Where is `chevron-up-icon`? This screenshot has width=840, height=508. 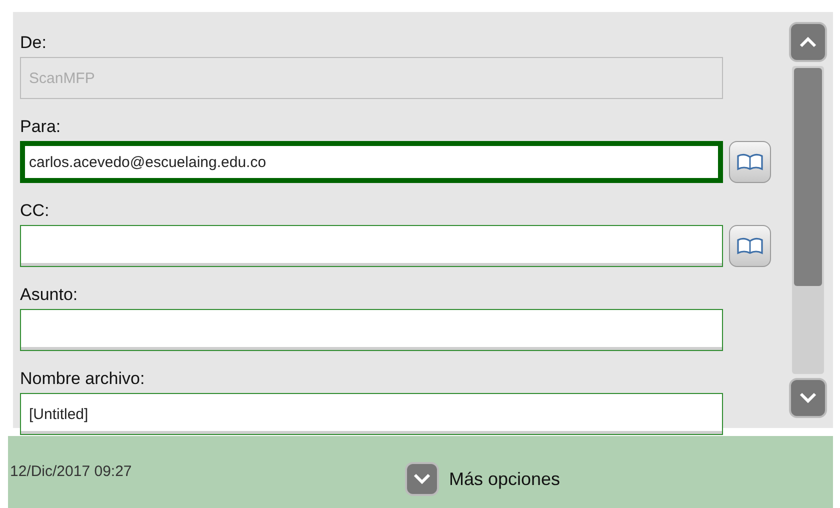 chevron-up-icon is located at coordinates (808, 42).